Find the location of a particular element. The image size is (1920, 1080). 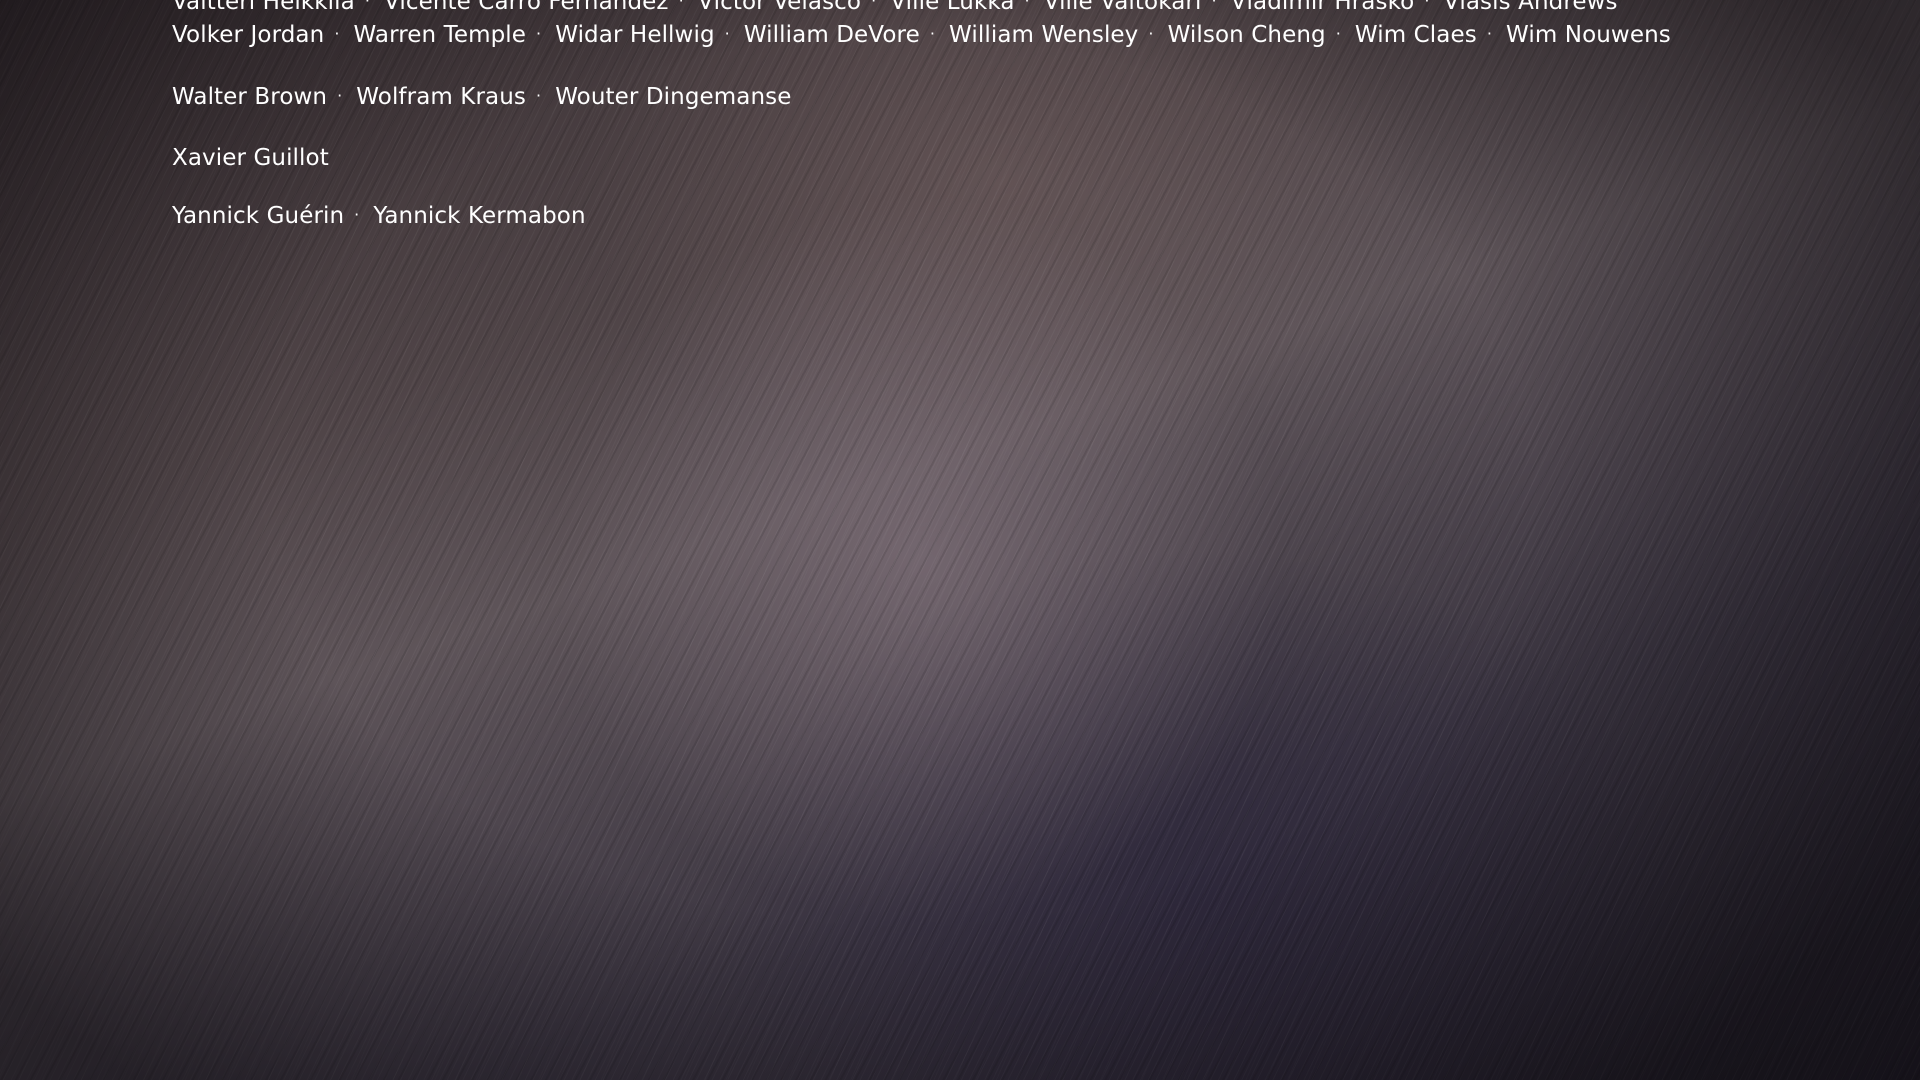

credit-name: Xavier Guillot is located at coordinates (250, 158).